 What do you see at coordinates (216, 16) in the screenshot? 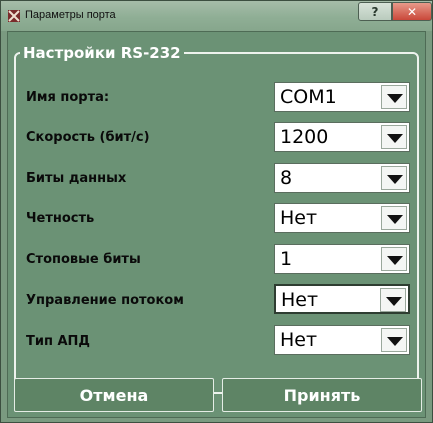
I see `title-bar: Параметры порта ? ✕` at bounding box center [216, 16].